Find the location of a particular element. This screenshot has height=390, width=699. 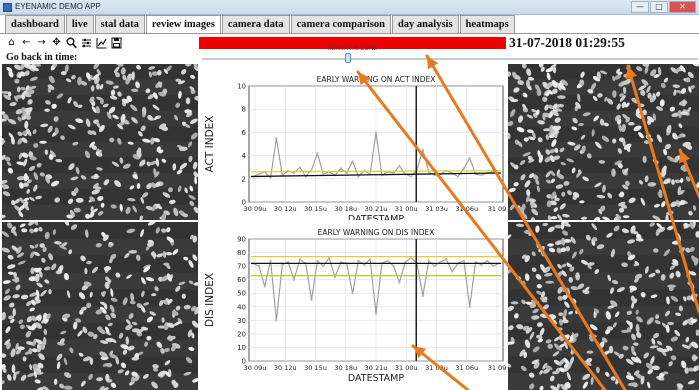

plot-toolbar: ⌂ ← → ✥ is located at coordinates (64, 43).